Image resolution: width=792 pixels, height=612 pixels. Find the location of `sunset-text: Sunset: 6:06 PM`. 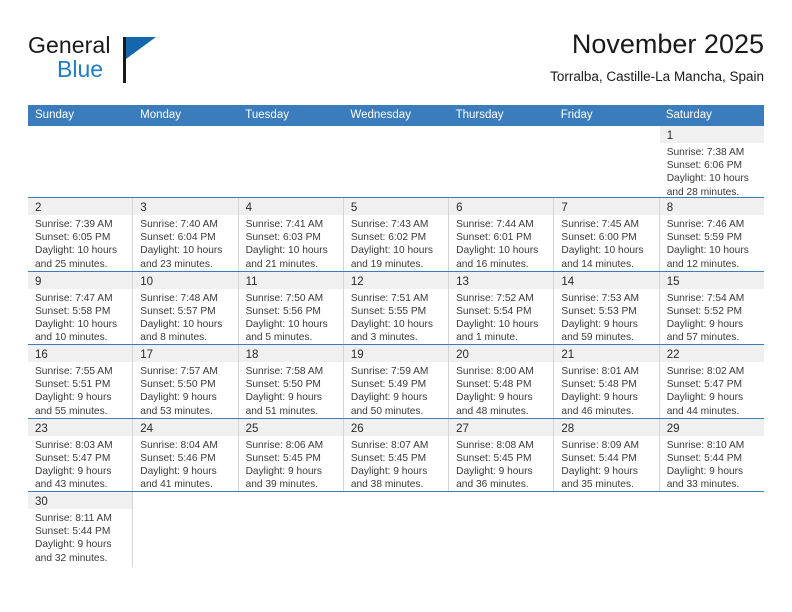

sunset-text: Sunset: 6:06 PM is located at coordinates (704, 166).